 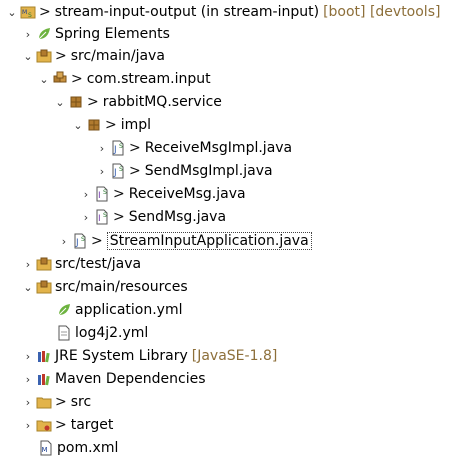 I want to click on tree-item-stream-input-application: › J S > StreamInputApplication.java, so click(x=231, y=241).